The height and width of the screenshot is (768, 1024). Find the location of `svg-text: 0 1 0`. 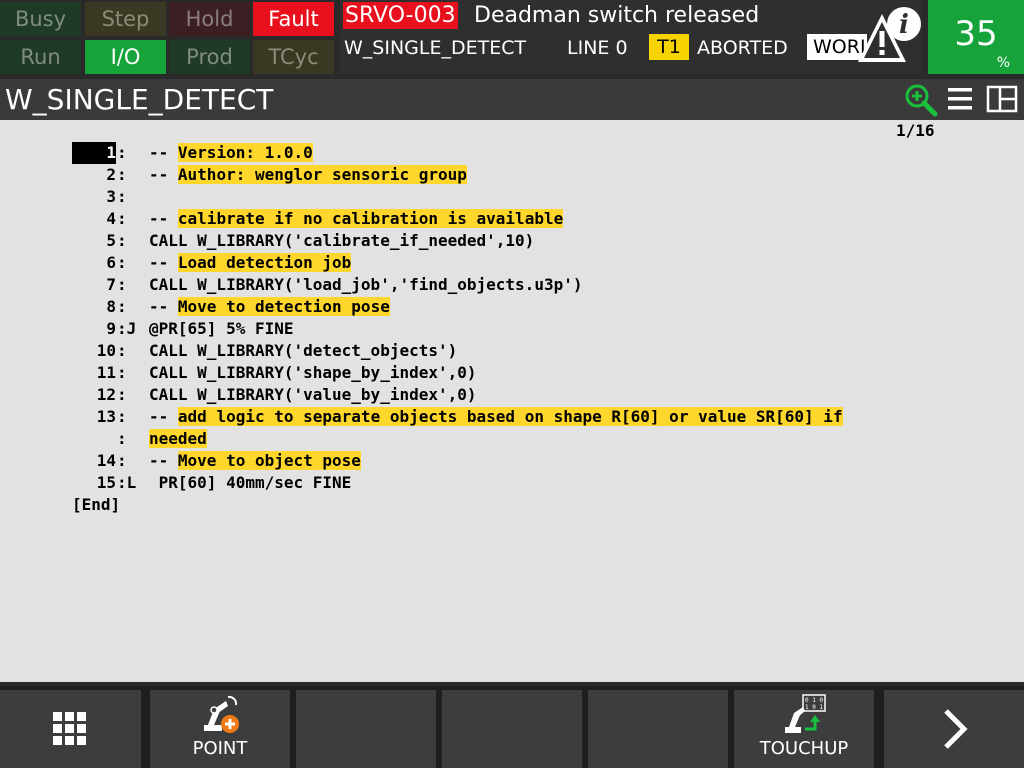

svg-text: 0 1 0 is located at coordinates (814, 700).